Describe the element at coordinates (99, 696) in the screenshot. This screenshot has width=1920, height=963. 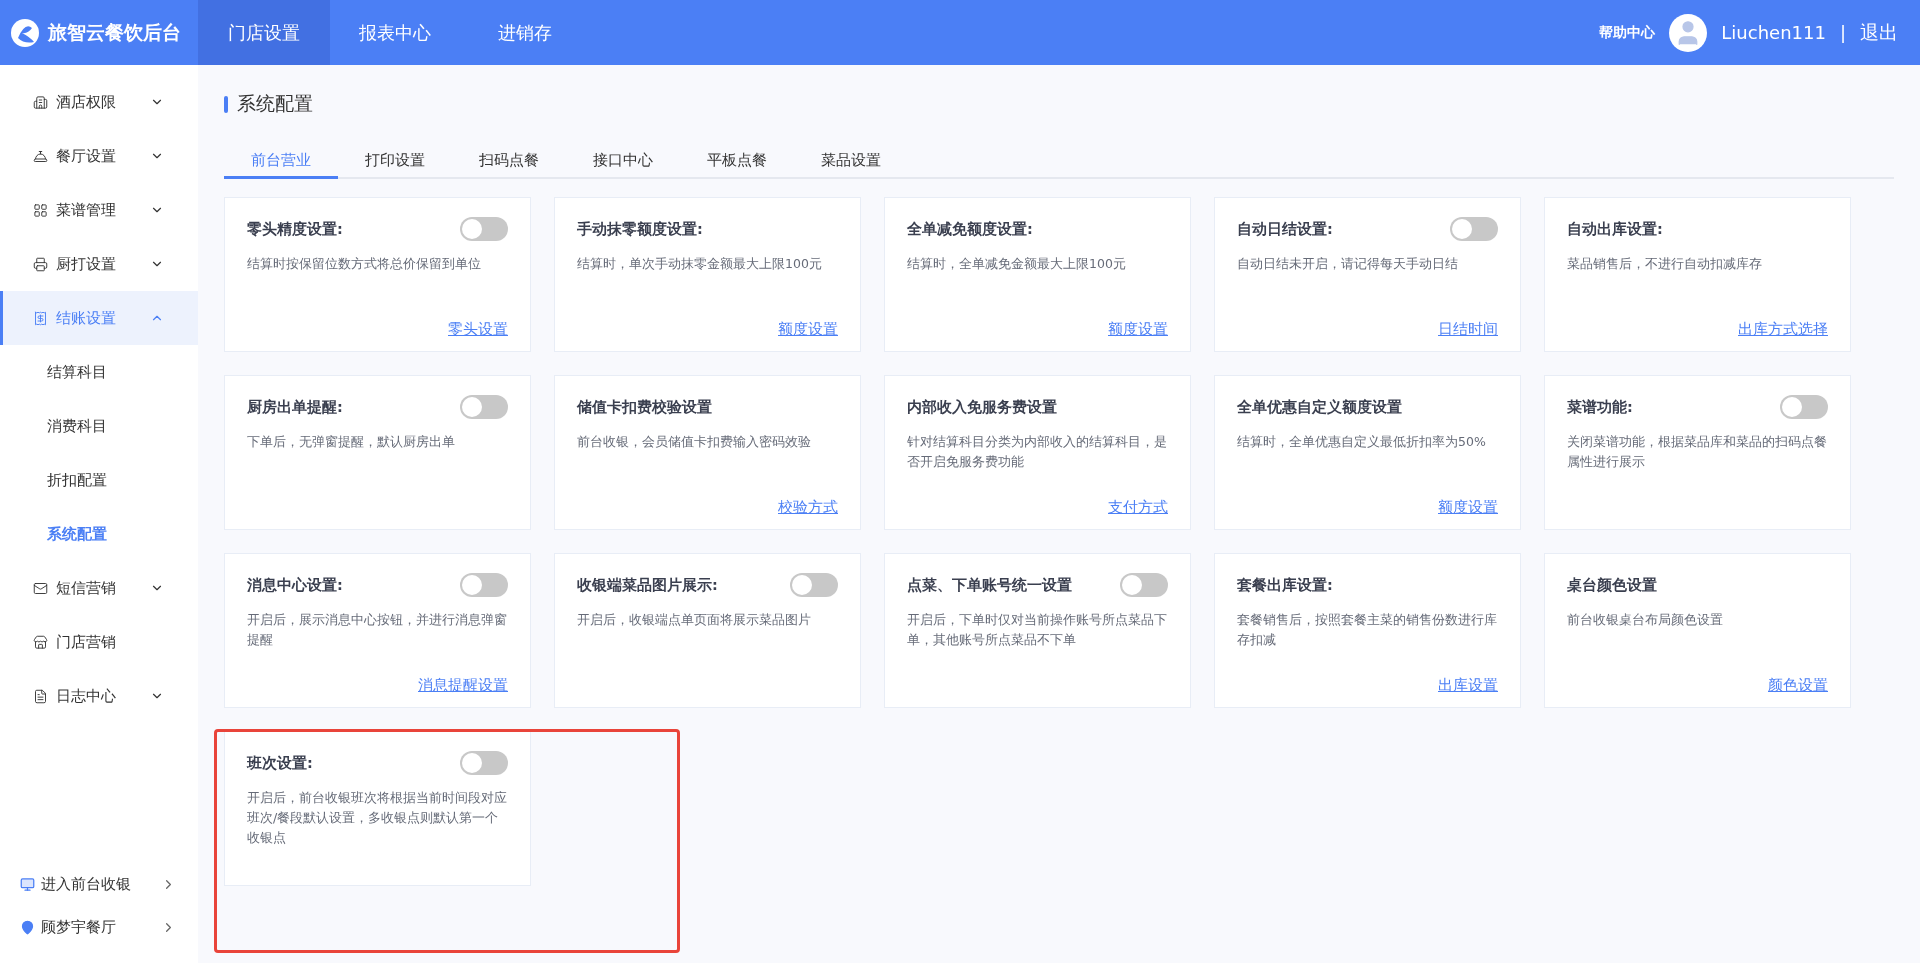
I see `sidebar-item: 日志中心` at that location.